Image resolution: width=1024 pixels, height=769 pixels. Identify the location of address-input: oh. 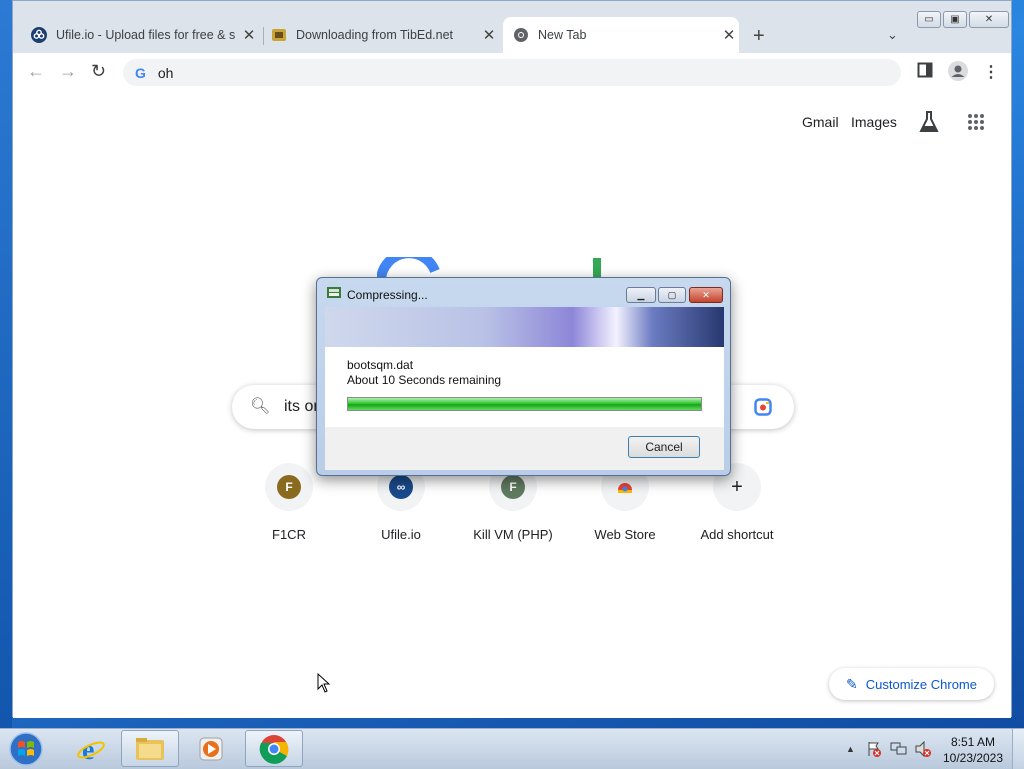
(166, 73).